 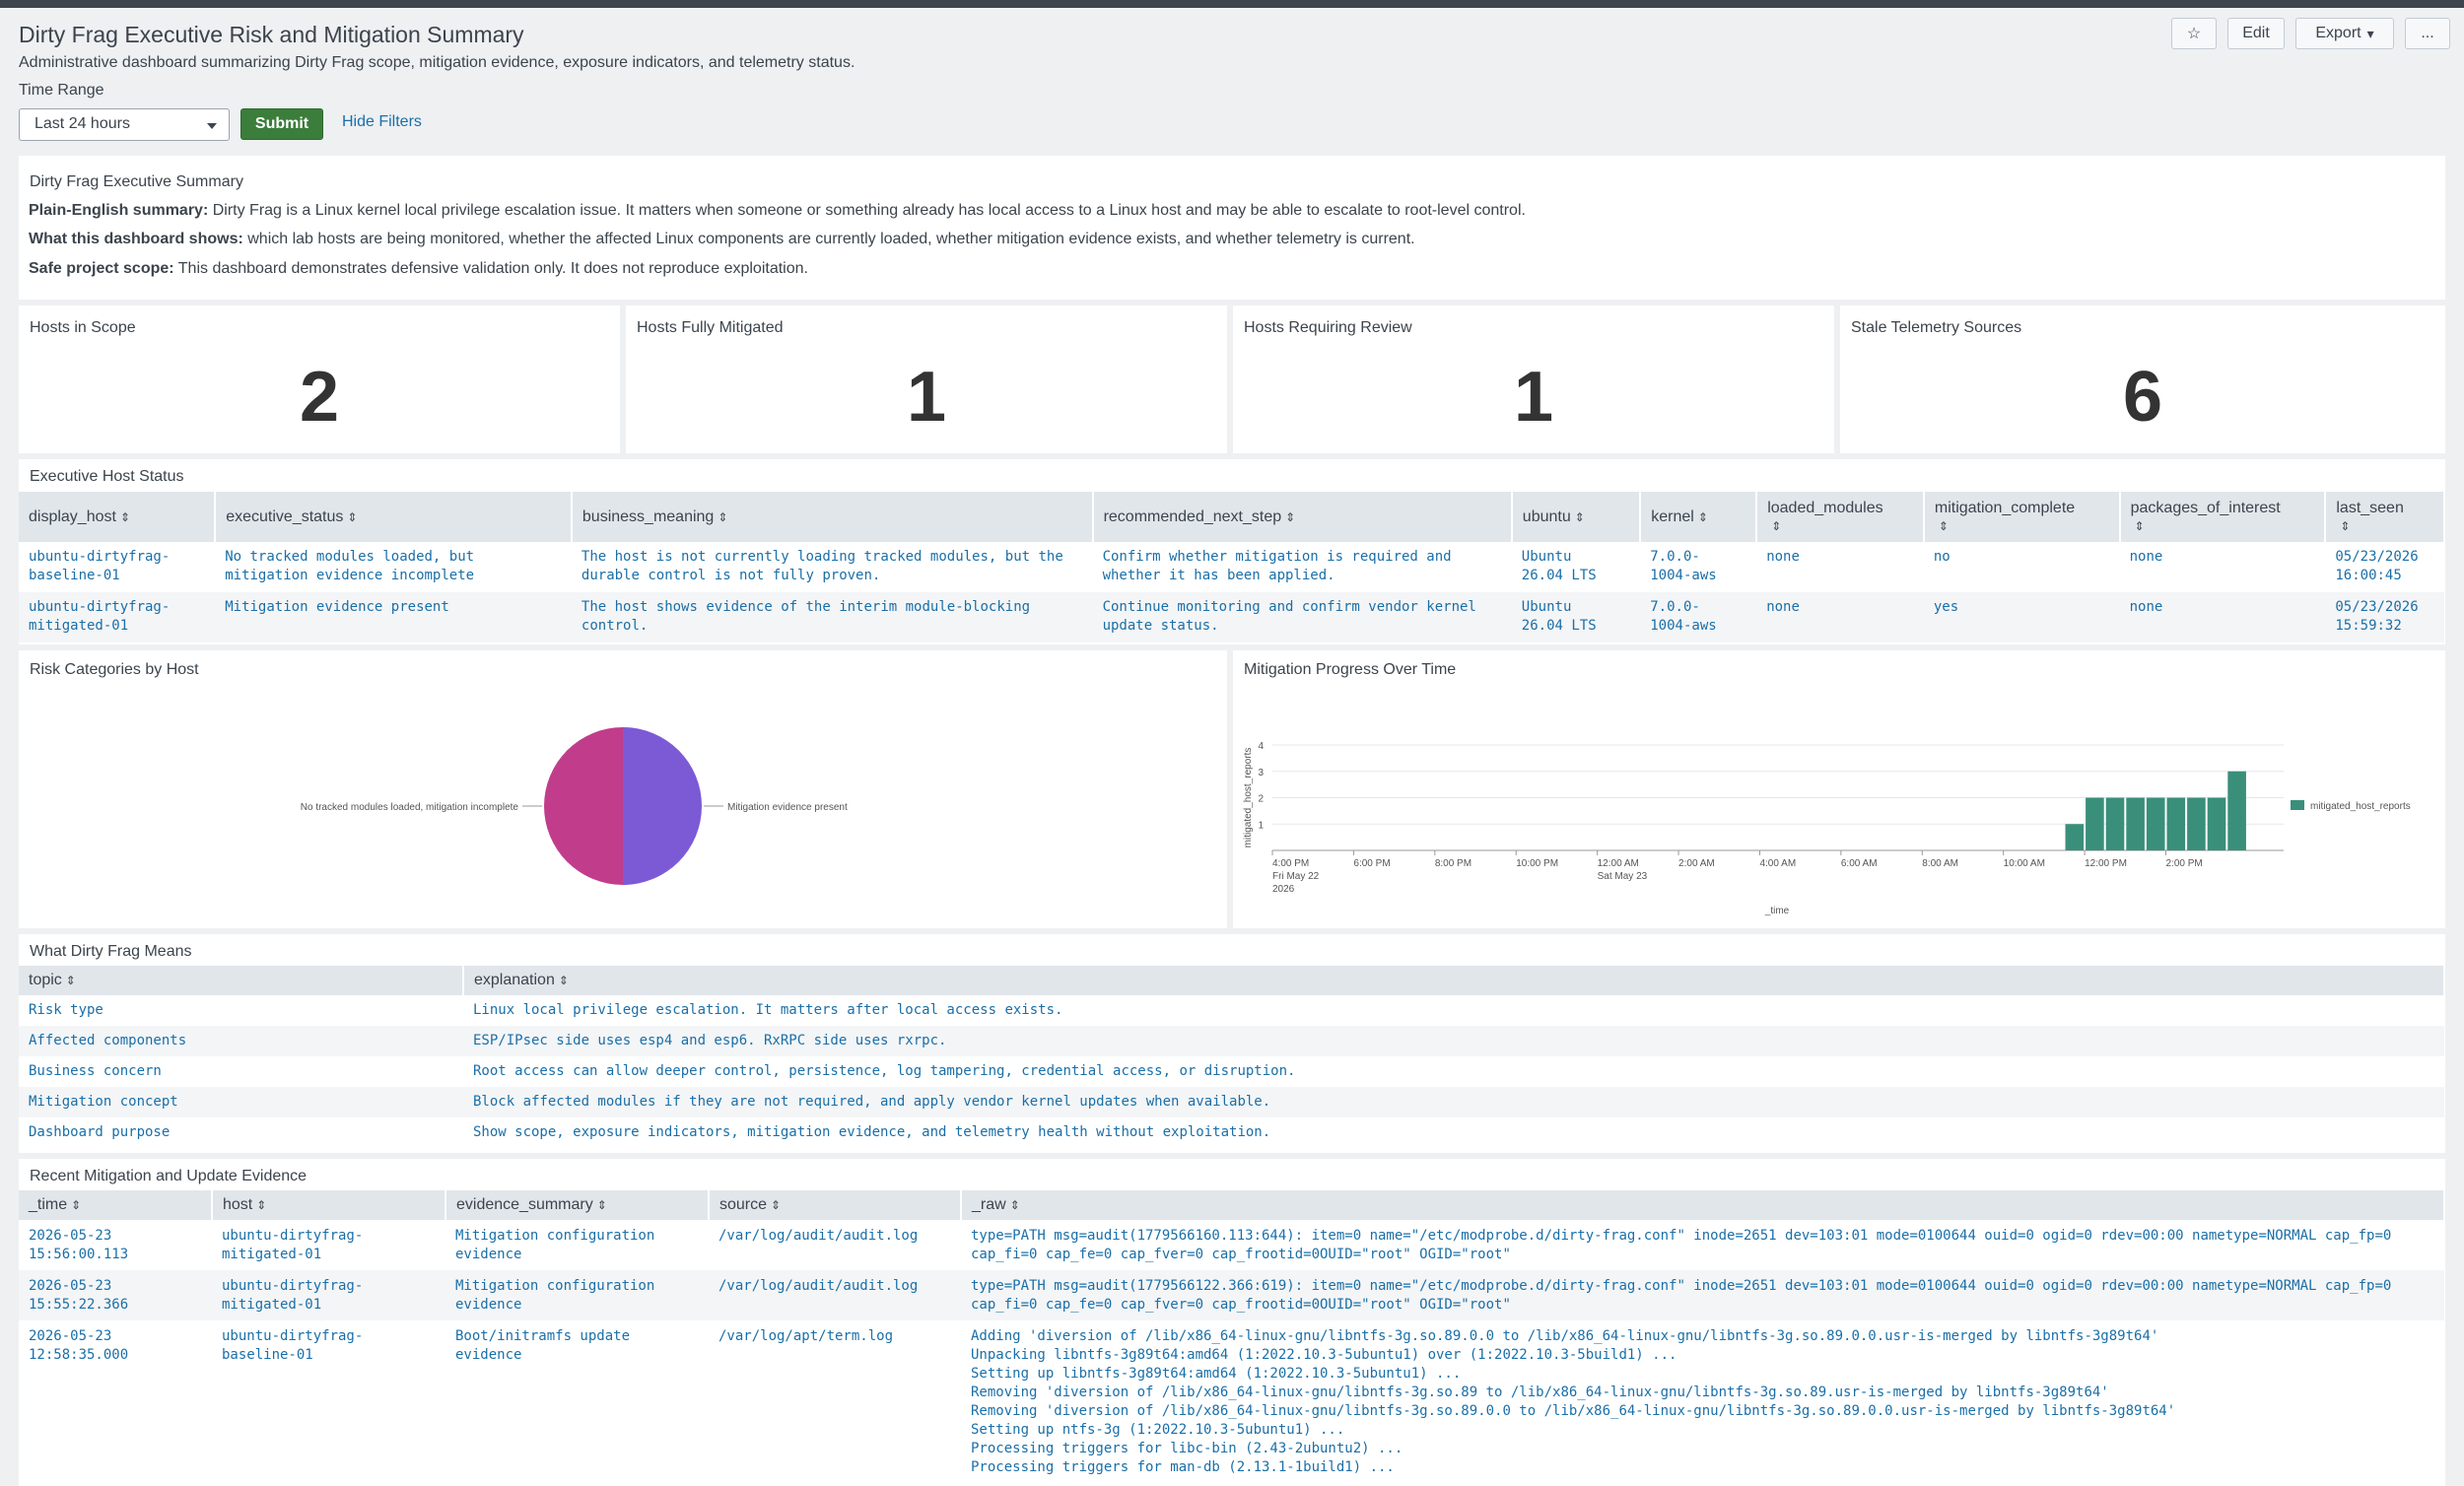 What do you see at coordinates (117, 517) in the screenshot?
I see `column-header: display_host ⇕` at bounding box center [117, 517].